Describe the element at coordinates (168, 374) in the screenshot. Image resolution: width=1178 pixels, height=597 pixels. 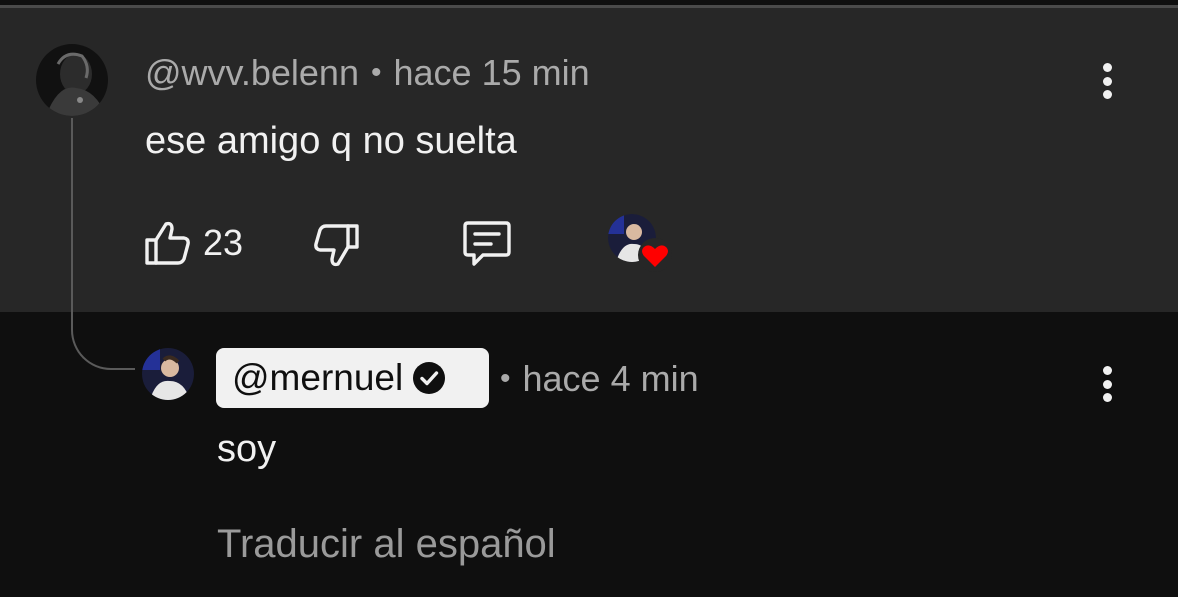
I see `reply-author-avatar` at that location.